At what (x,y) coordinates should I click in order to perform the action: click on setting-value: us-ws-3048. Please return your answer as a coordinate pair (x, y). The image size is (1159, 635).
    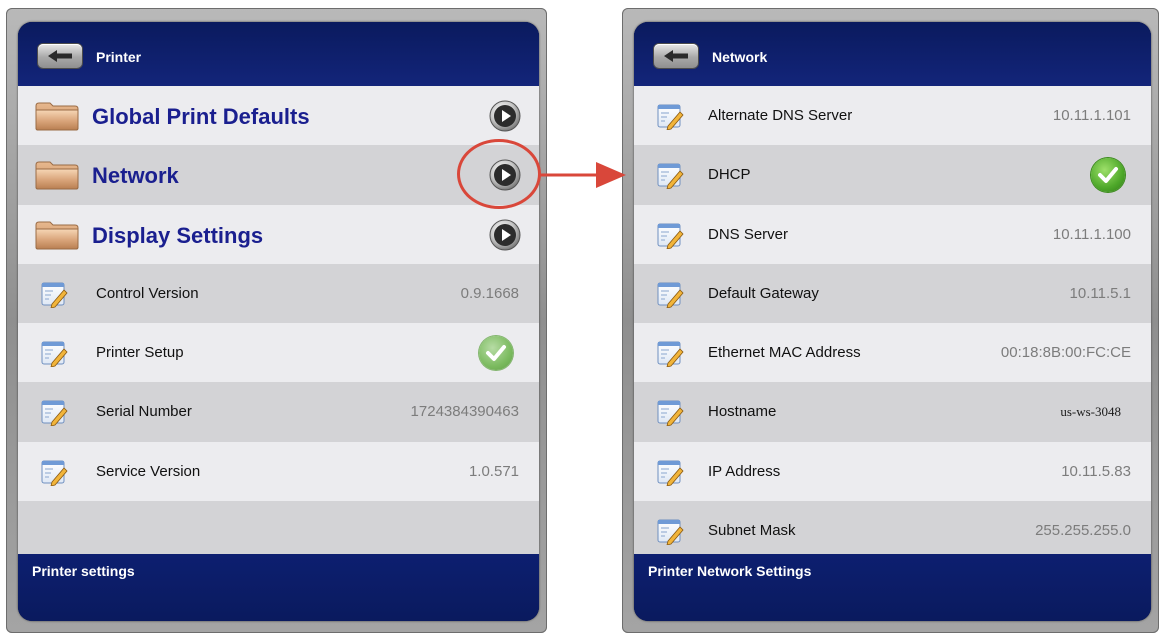
    Looking at the image, I should click on (1090, 412).